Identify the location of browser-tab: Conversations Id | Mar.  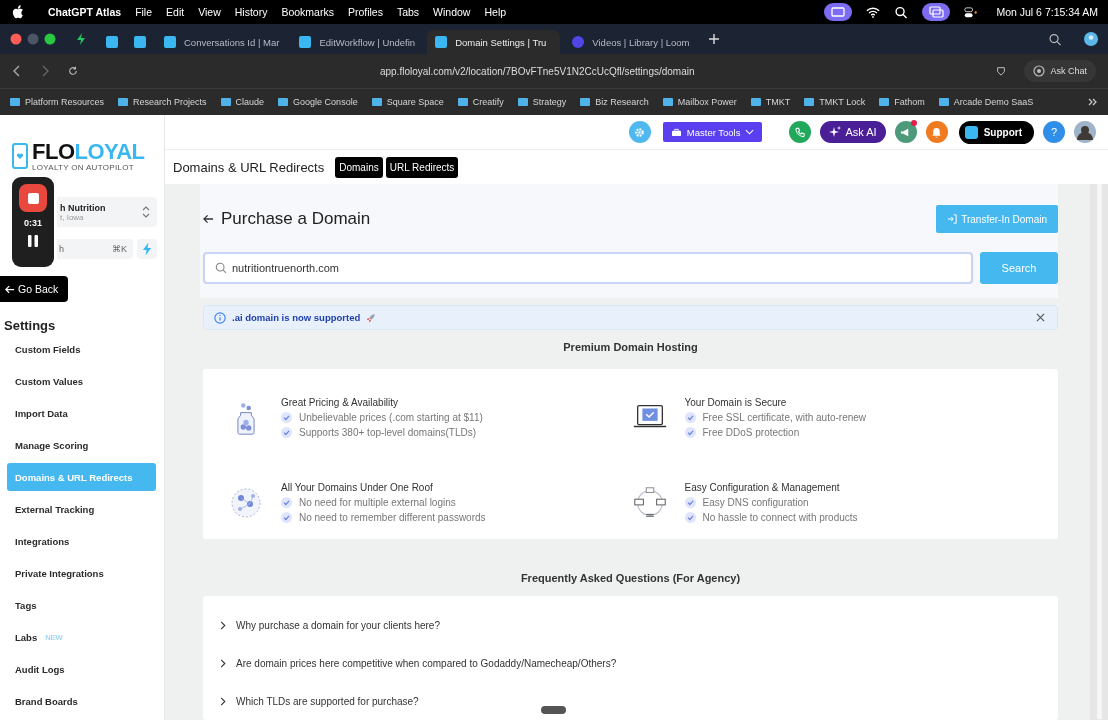
(222, 42).